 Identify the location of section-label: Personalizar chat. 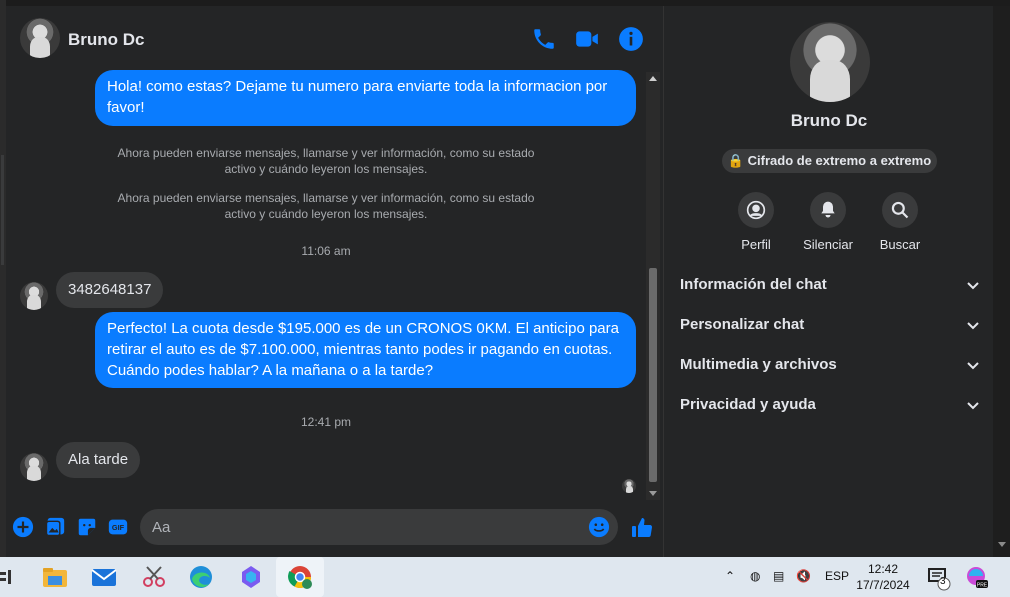
(742, 324).